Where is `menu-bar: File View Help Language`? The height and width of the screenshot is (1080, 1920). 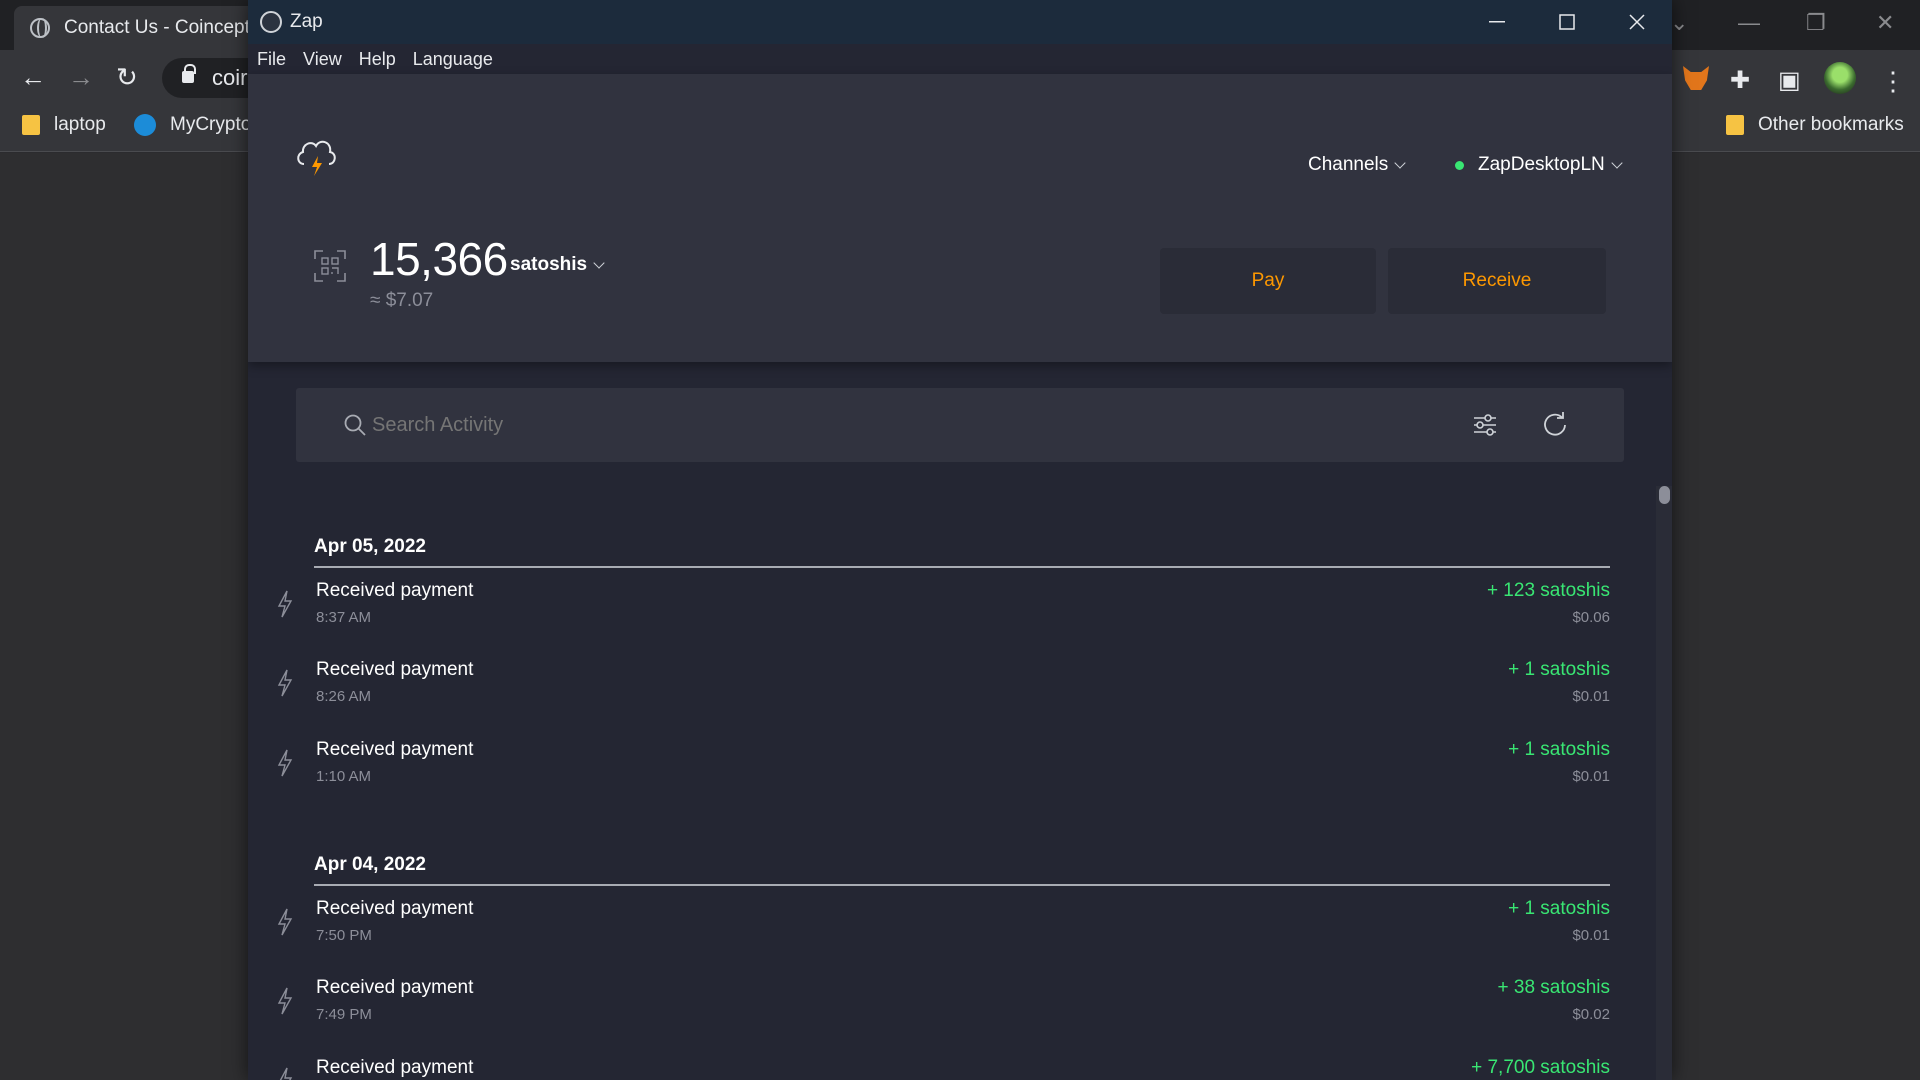 menu-bar: File View Help Language is located at coordinates (960, 59).